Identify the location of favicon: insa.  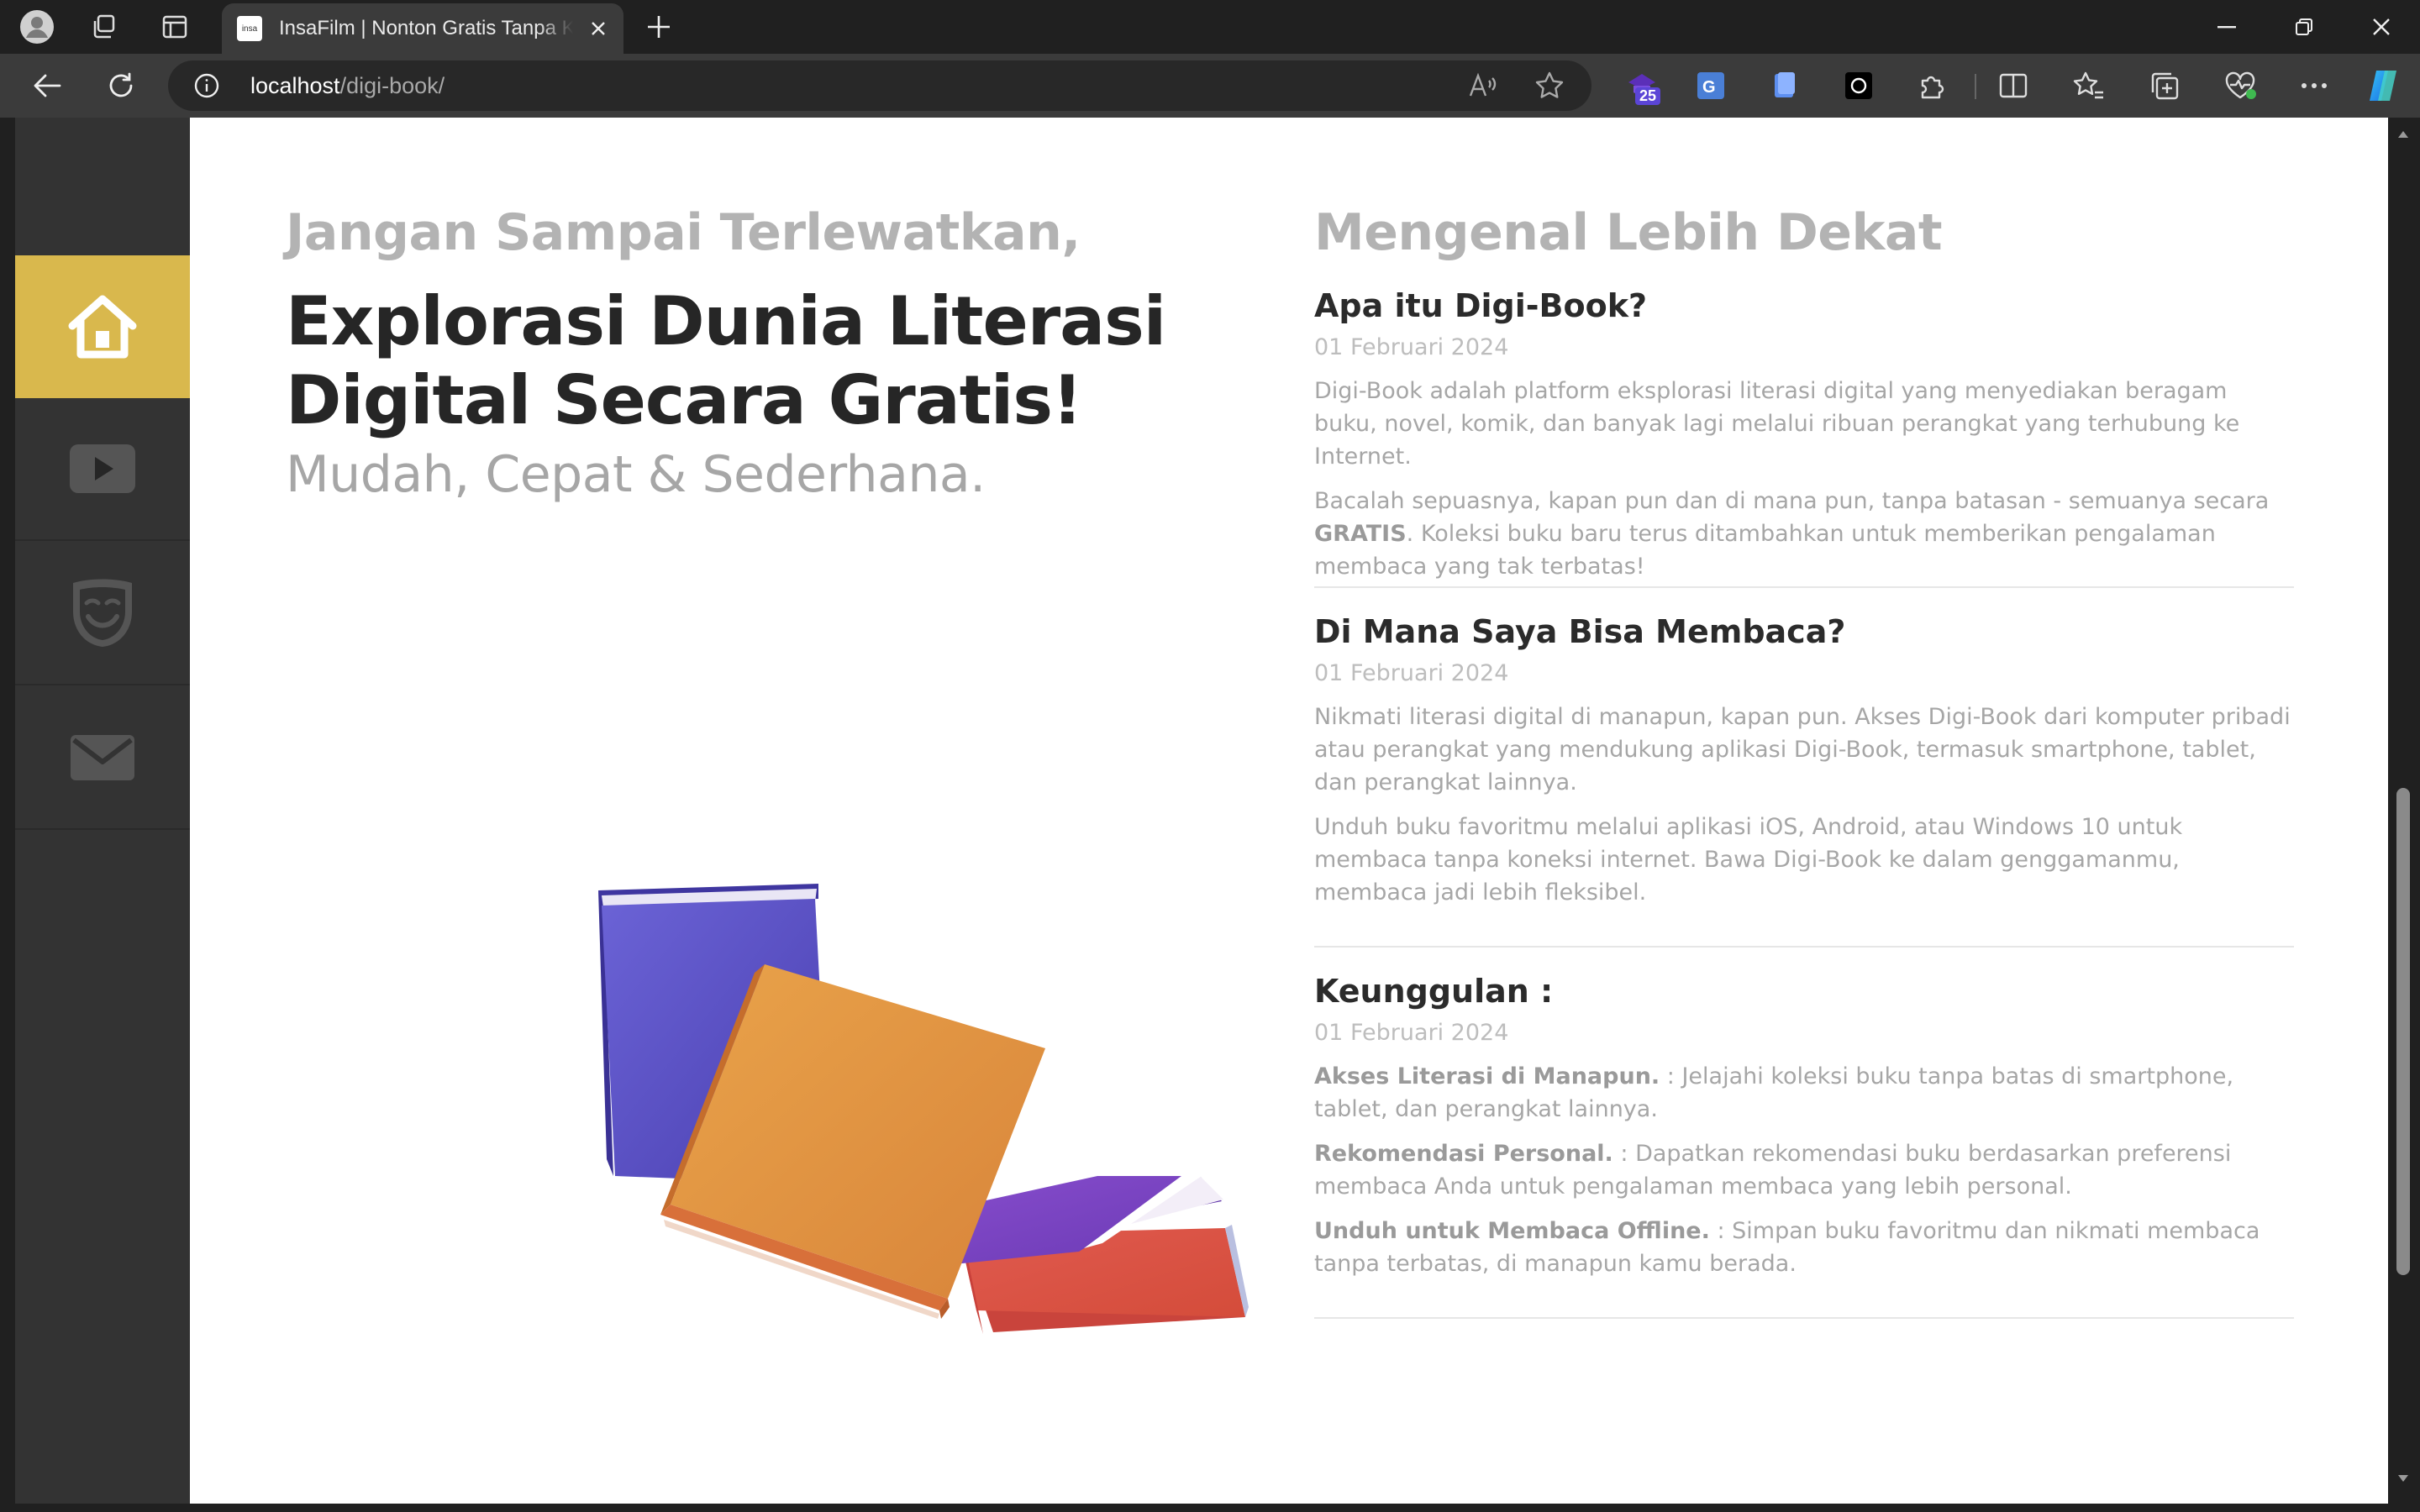
(249, 28).